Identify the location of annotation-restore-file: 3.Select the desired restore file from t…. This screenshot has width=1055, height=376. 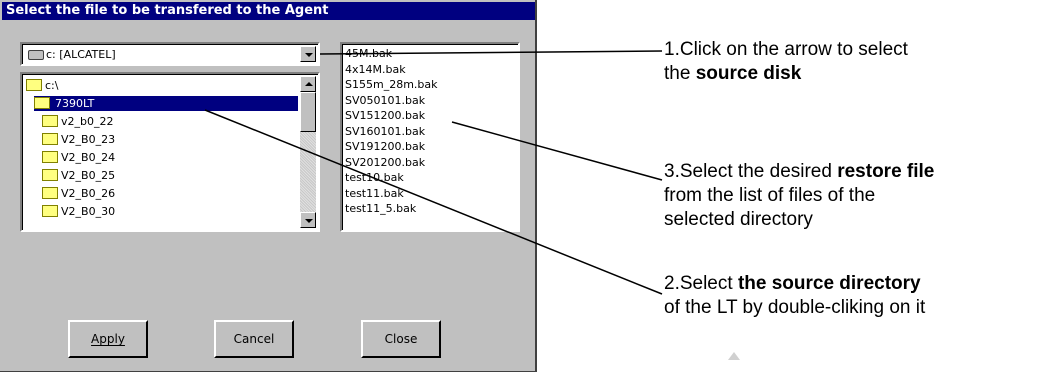
(799, 196).